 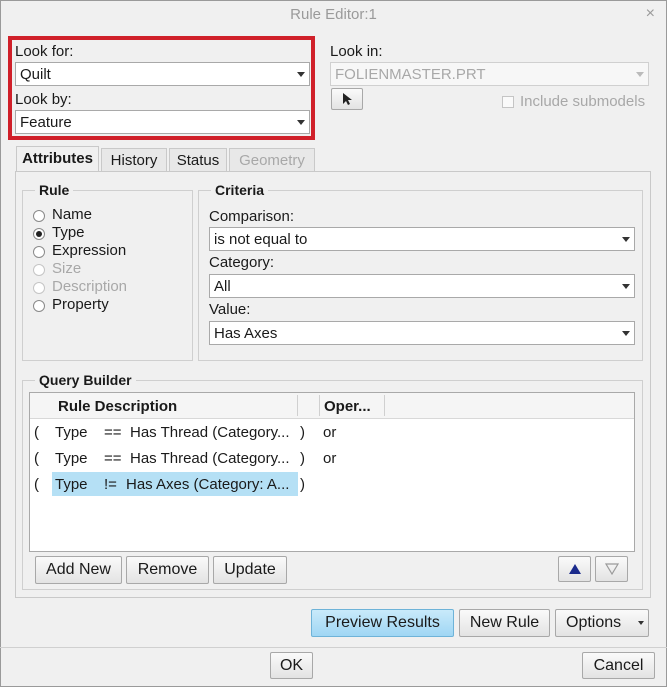 What do you see at coordinates (72, 214) in the screenshot?
I see `rule-name-label: Name` at bounding box center [72, 214].